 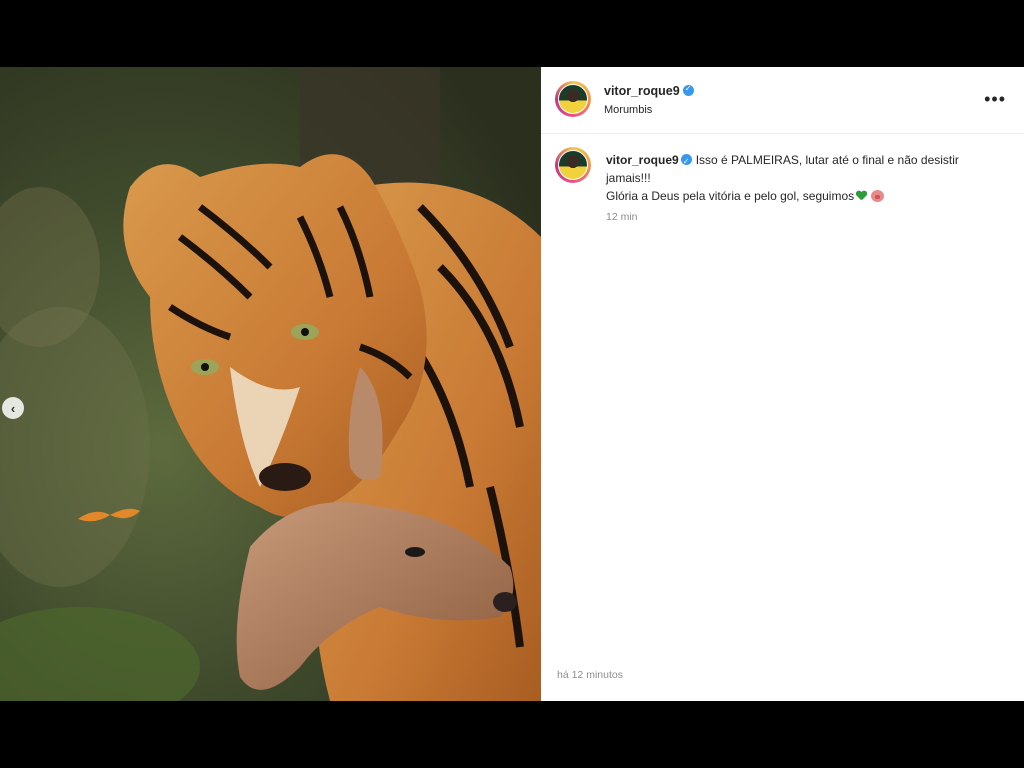 What do you see at coordinates (861, 196) in the screenshot?
I see `green-heart-emoji` at bounding box center [861, 196].